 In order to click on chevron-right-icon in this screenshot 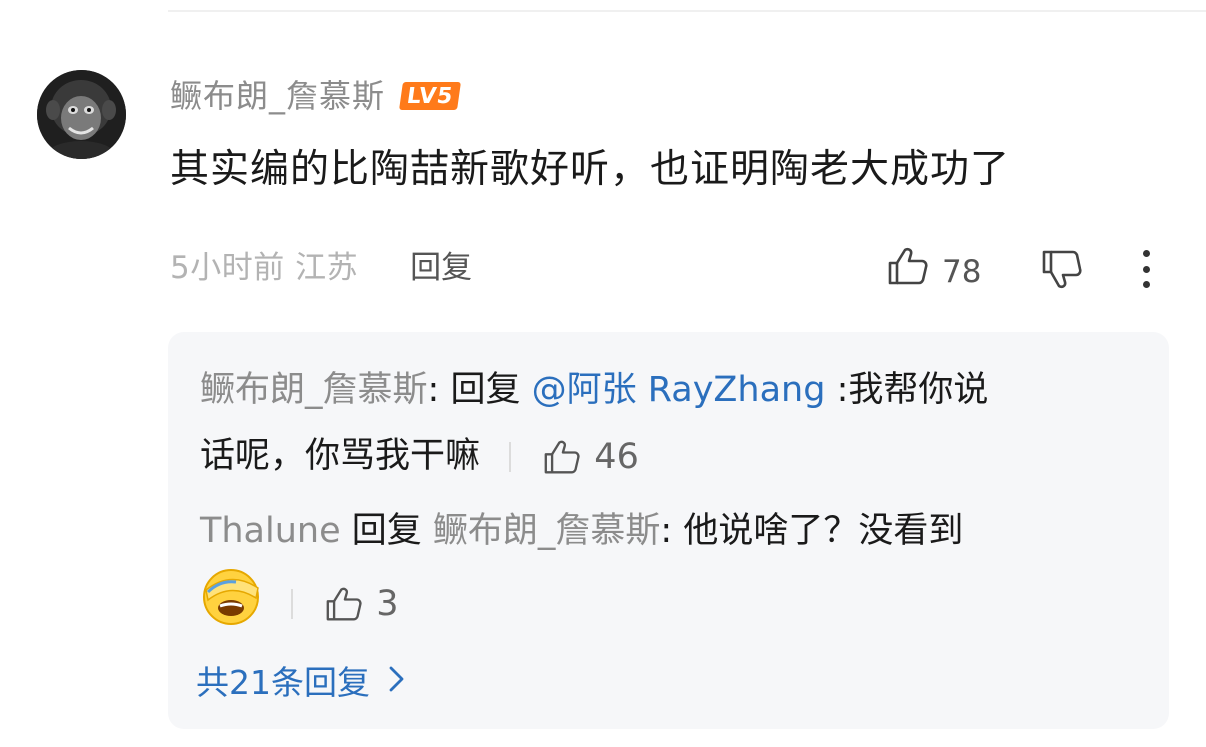, I will do `click(397, 683)`.